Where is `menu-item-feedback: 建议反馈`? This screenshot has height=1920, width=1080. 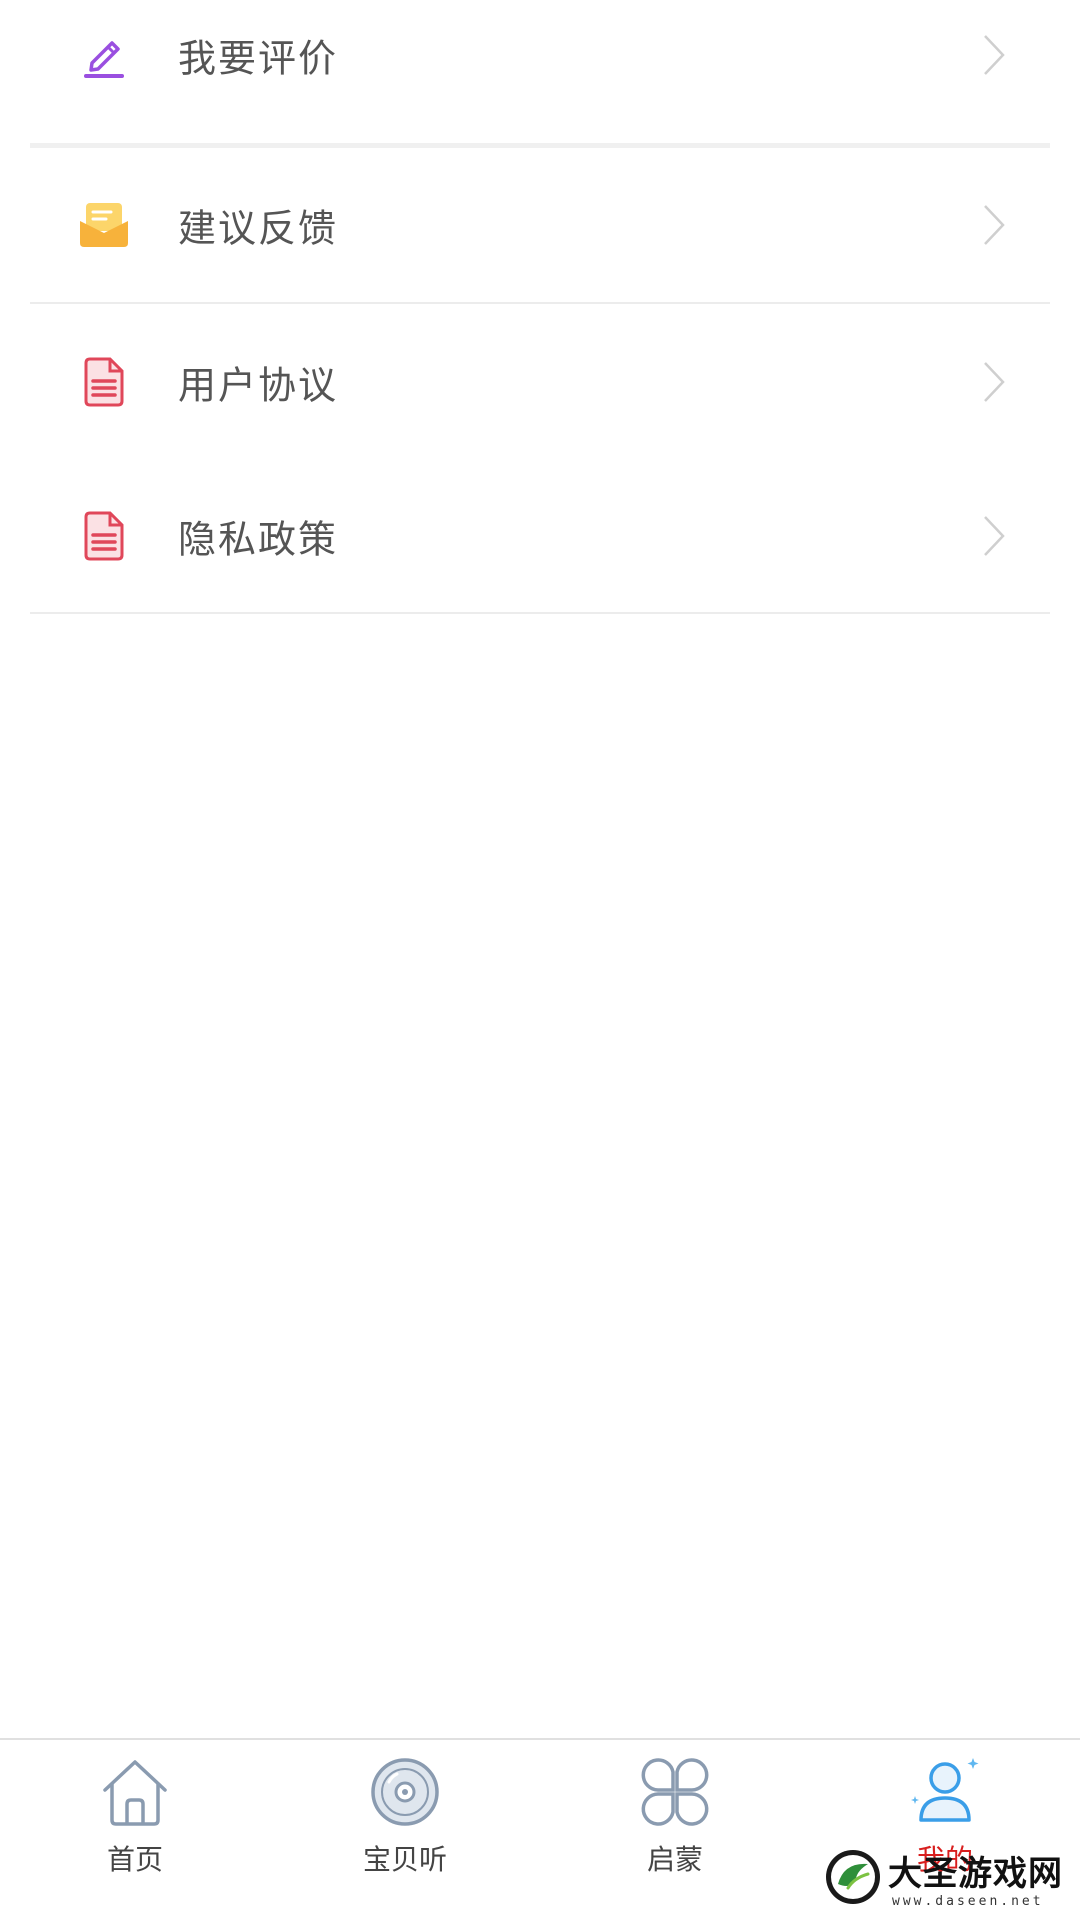
menu-item-feedback: 建议反馈 is located at coordinates (540, 225).